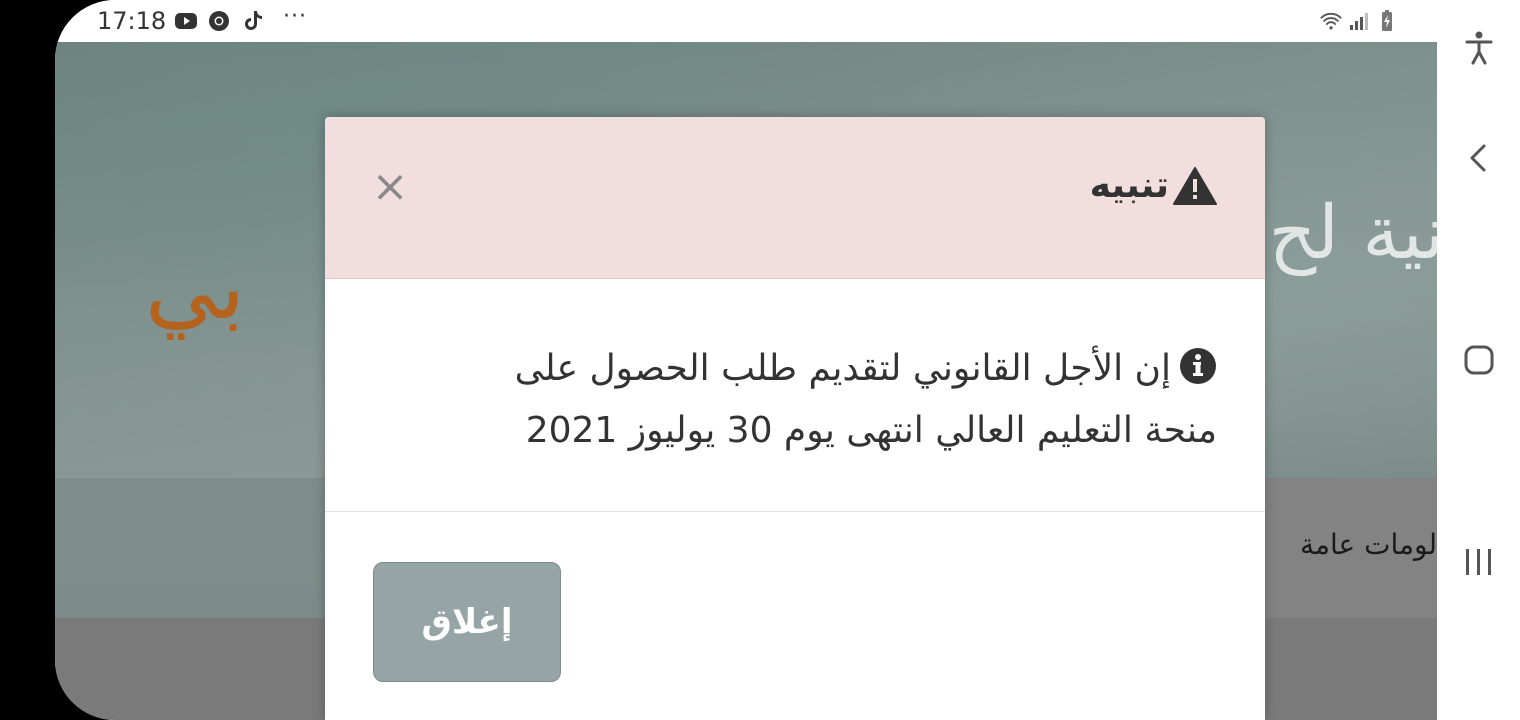 The height and width of the screenshot is (720, 1520). What do you see at coordinates (467, 622) in the screenshot?
I see `close-button: إغلاق` at bounding box center [467, 622].